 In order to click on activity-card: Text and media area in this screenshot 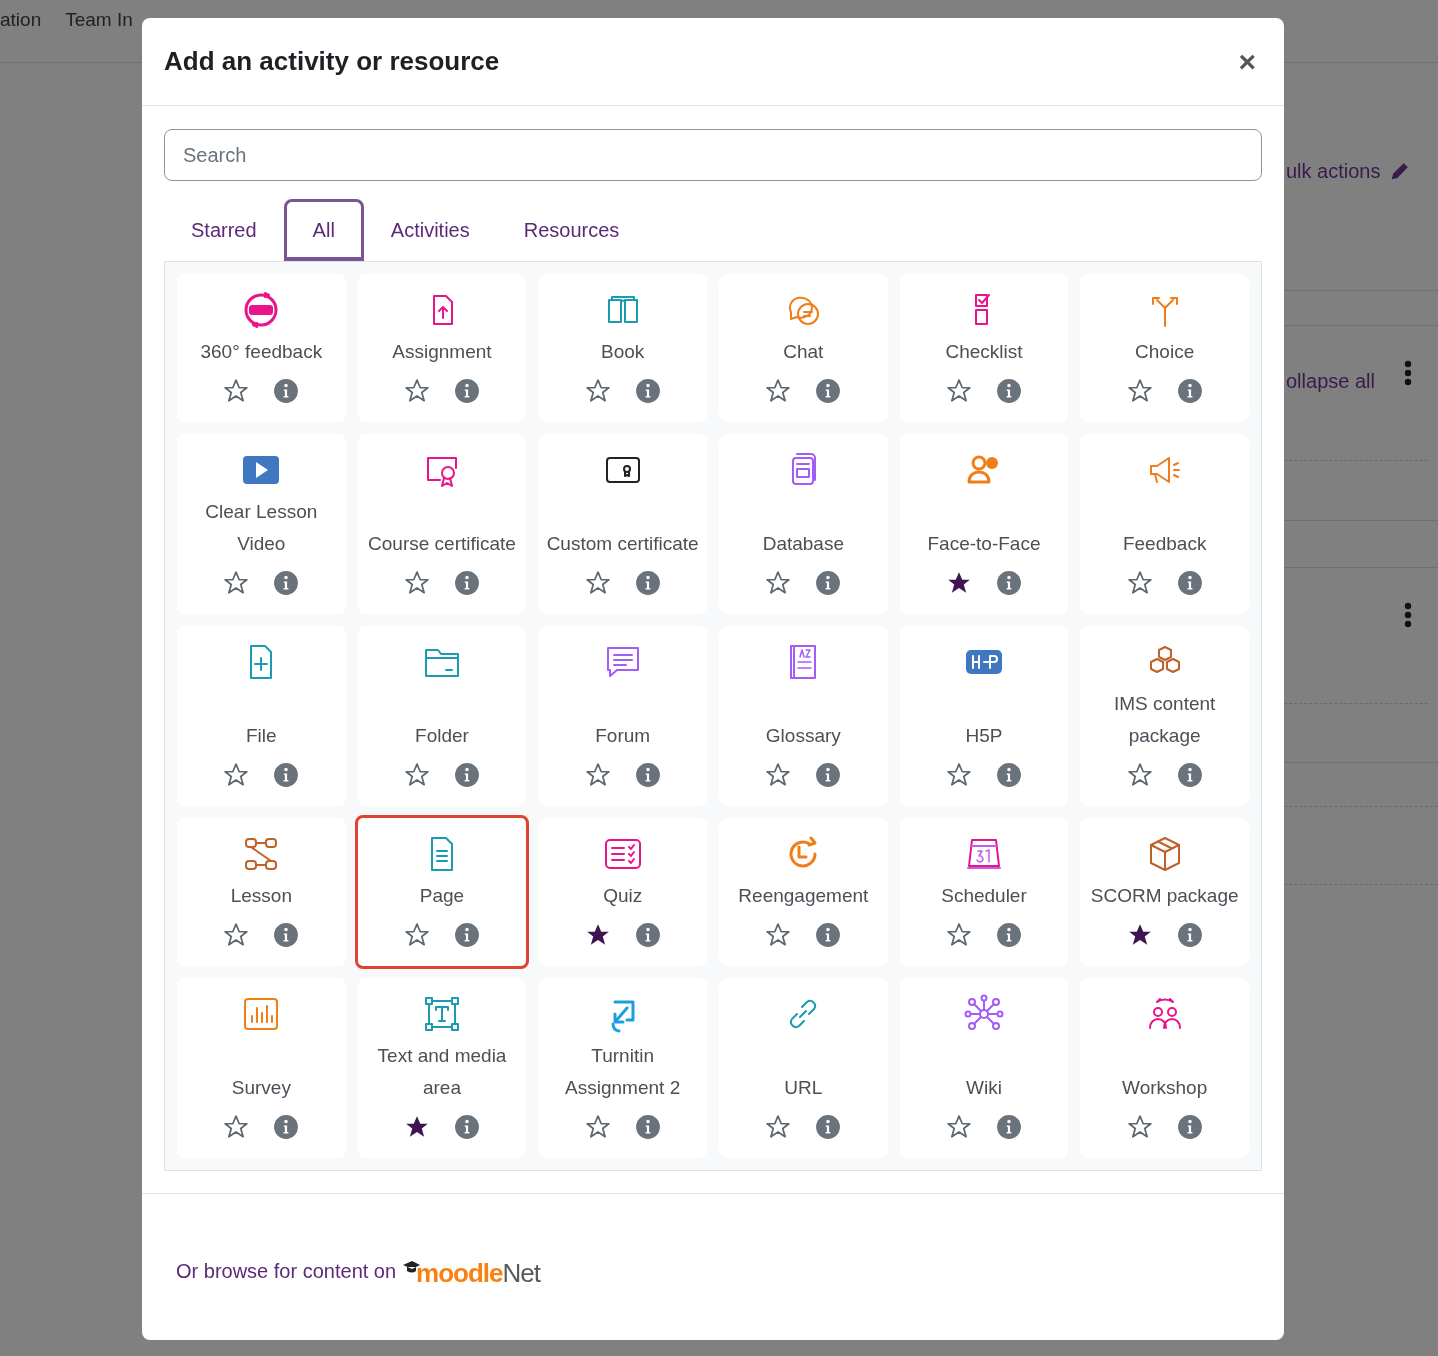, I will do `click(442, 1068)`.